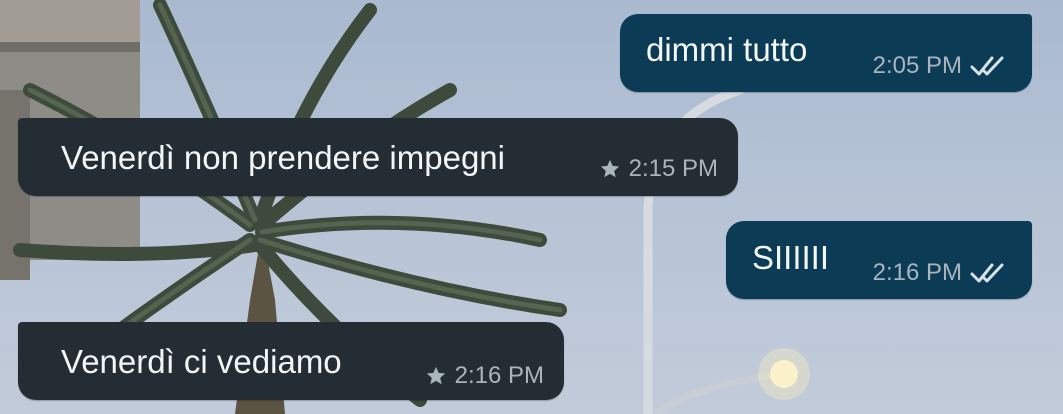 This screenshot has height=414, width=1063. I want to click on message-text: dimmi tutto, so click(727, 49).